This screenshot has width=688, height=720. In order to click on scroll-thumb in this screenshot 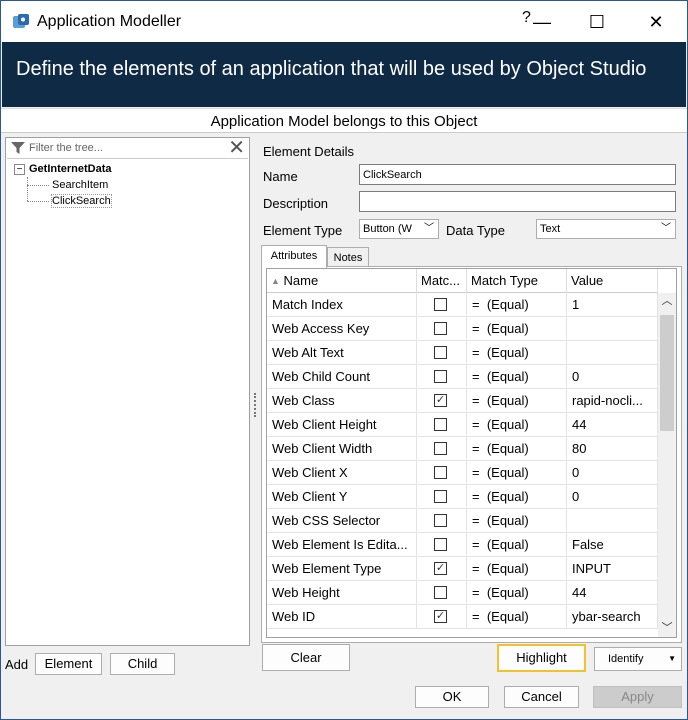, I will do `click(667, 373)`.